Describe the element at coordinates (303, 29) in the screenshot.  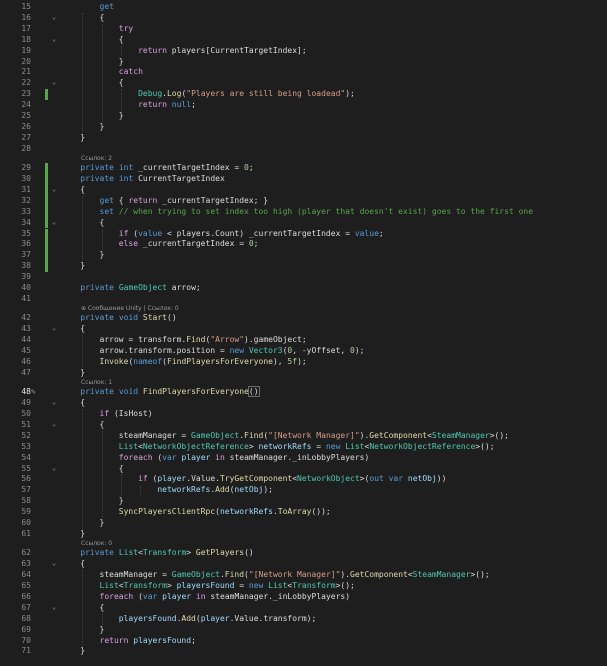
I see `code-line: 17 try` at that location.